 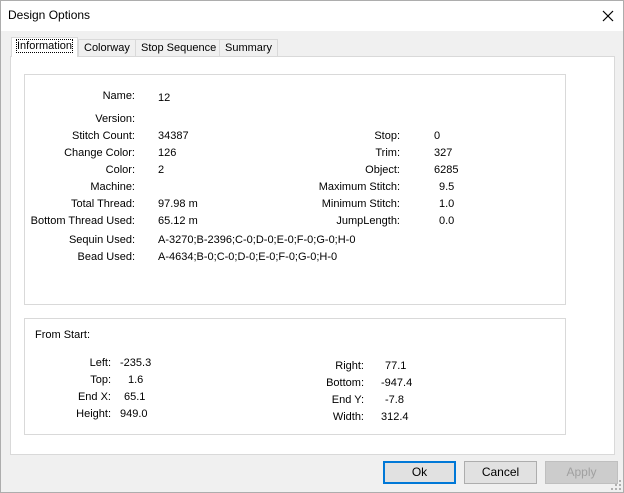 I want to click on tab-stop-sequence: Stop Sequence, so click(x=179, y=47).